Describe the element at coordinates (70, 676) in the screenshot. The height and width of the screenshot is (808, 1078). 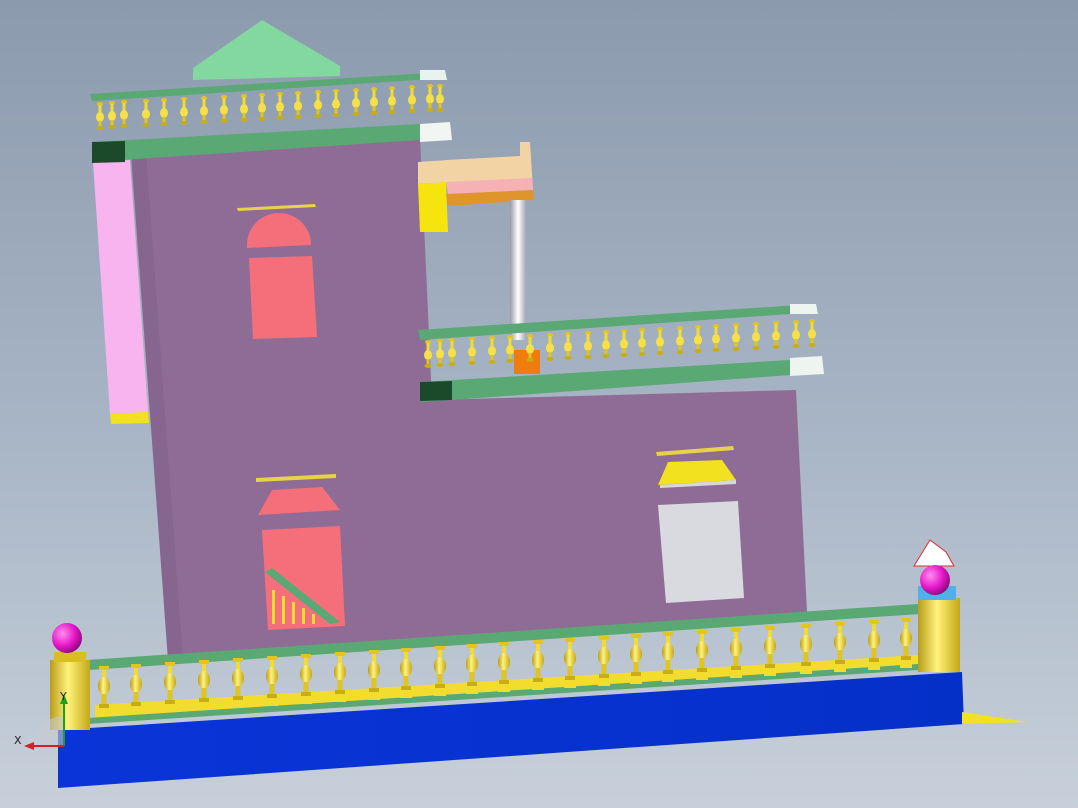
I see `left-pillar` at that location.